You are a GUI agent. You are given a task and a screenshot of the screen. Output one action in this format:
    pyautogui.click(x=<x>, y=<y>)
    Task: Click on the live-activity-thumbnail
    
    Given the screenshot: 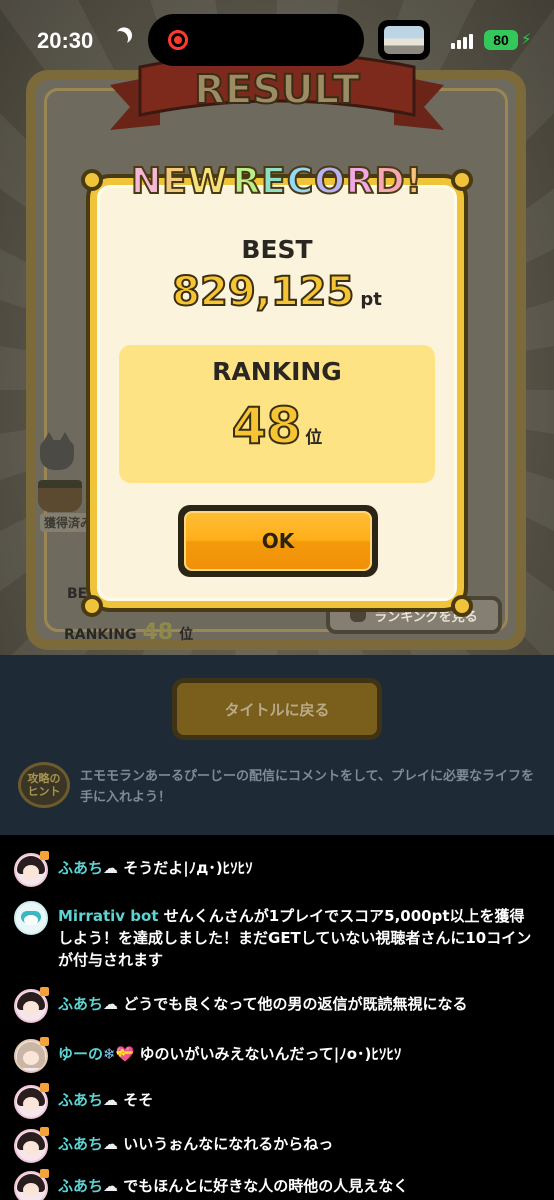 What is the action you would take?
    pyautogui.click(x=404, y=40)
    